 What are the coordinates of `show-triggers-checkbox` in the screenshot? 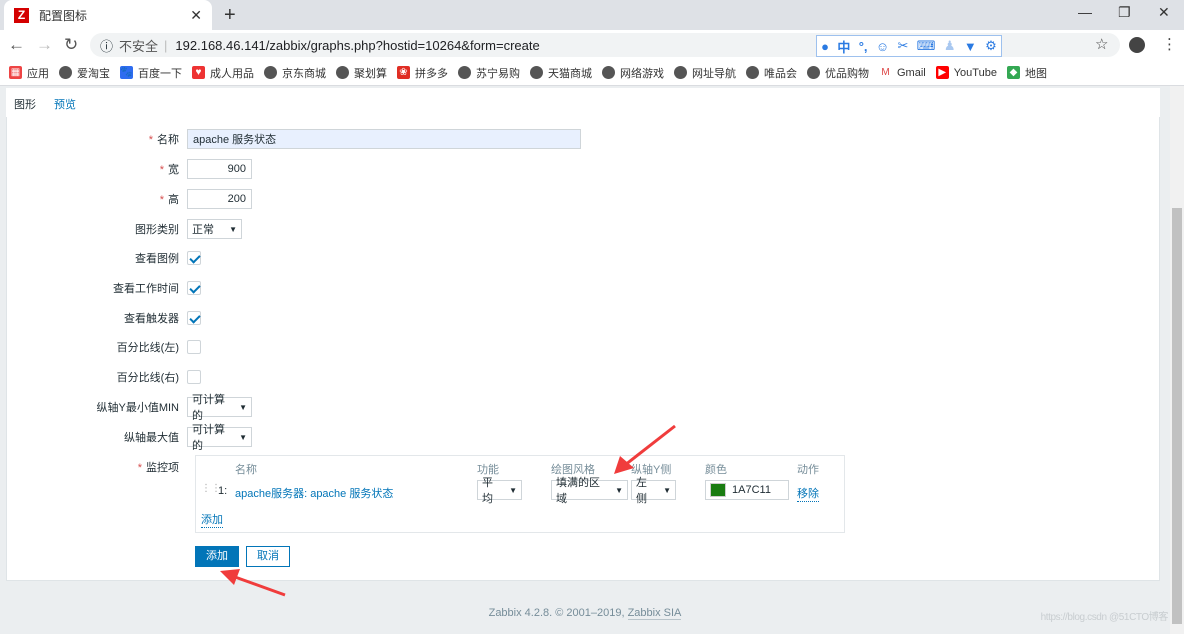 It's located at (194, 318).